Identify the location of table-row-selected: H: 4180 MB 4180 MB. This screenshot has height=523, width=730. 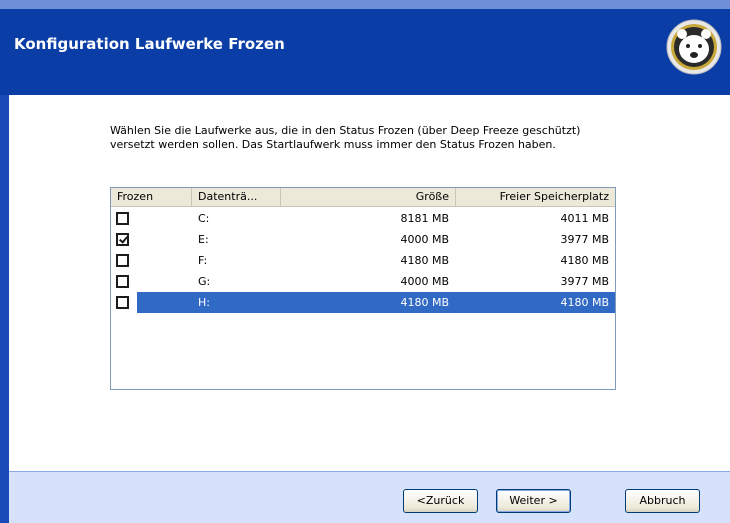
(363, 302).